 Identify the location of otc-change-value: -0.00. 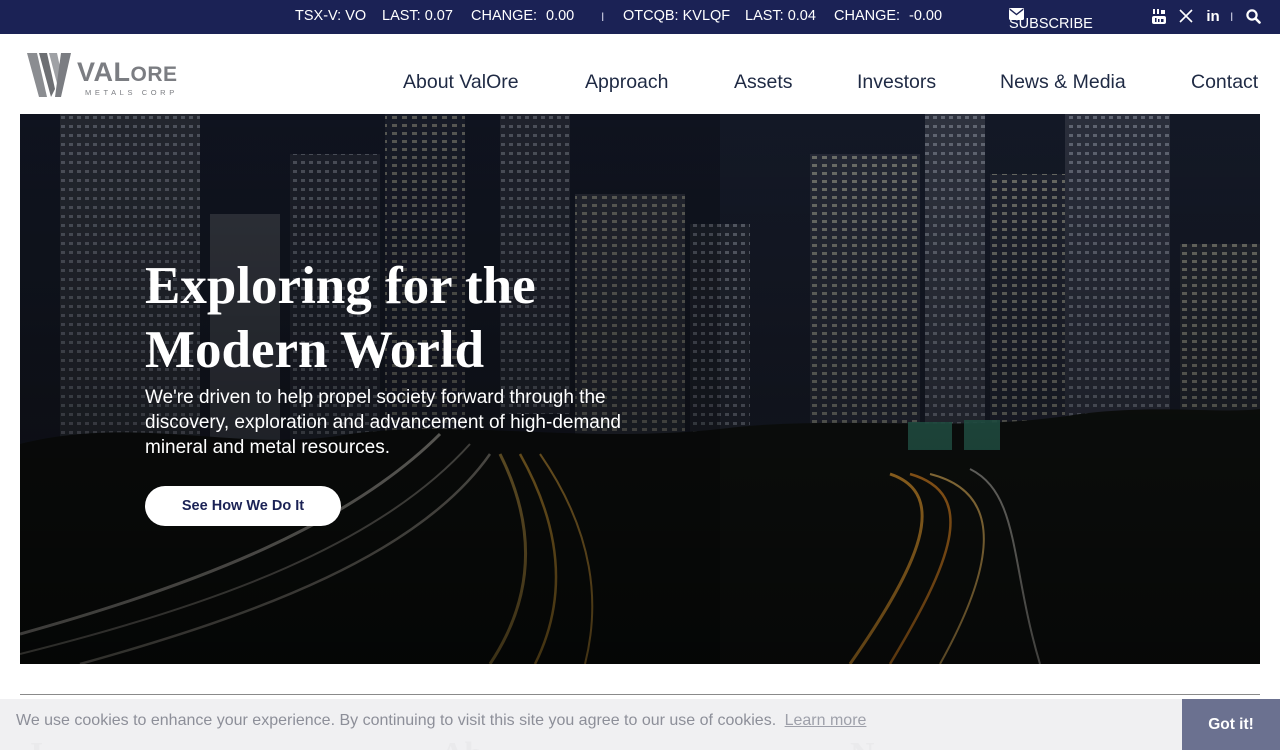
(926, 16).